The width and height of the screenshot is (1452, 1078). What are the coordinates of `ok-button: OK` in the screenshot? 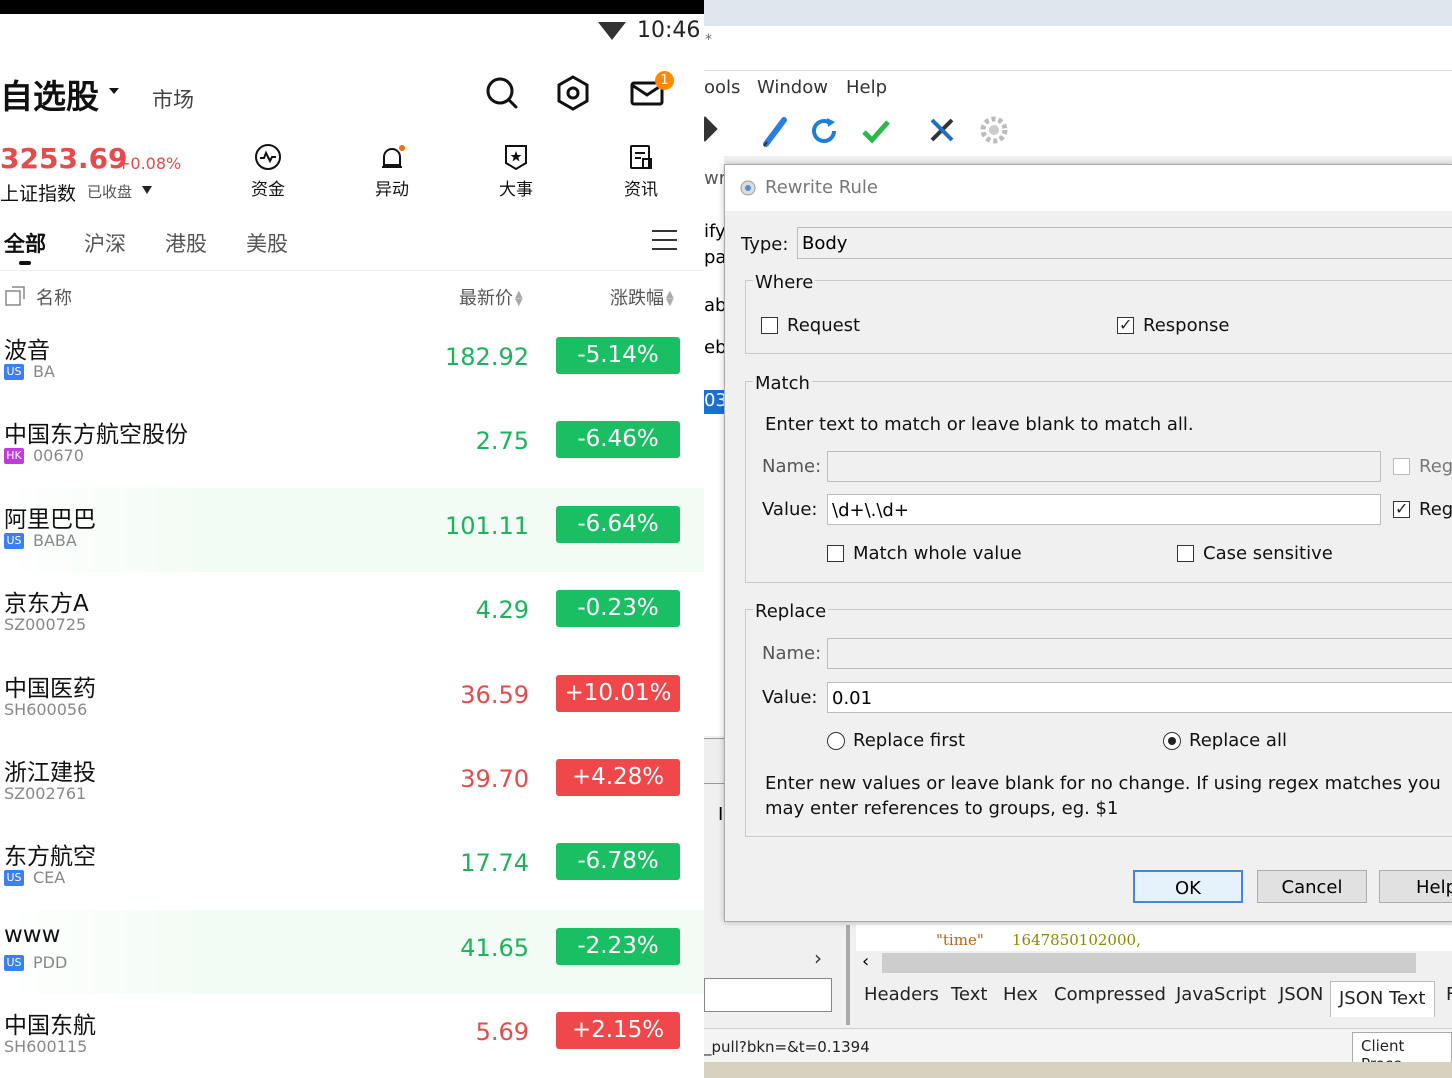 It's located at (1188, 886).